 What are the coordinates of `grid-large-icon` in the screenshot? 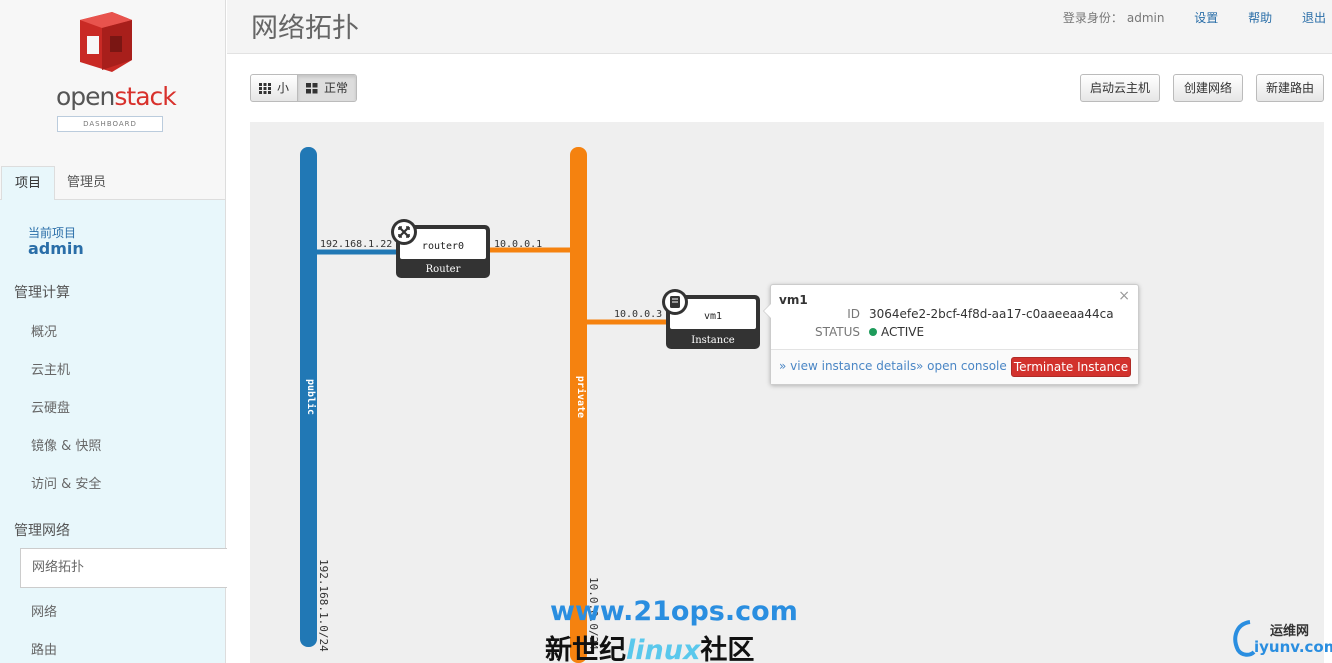 It's located at (312, 87).